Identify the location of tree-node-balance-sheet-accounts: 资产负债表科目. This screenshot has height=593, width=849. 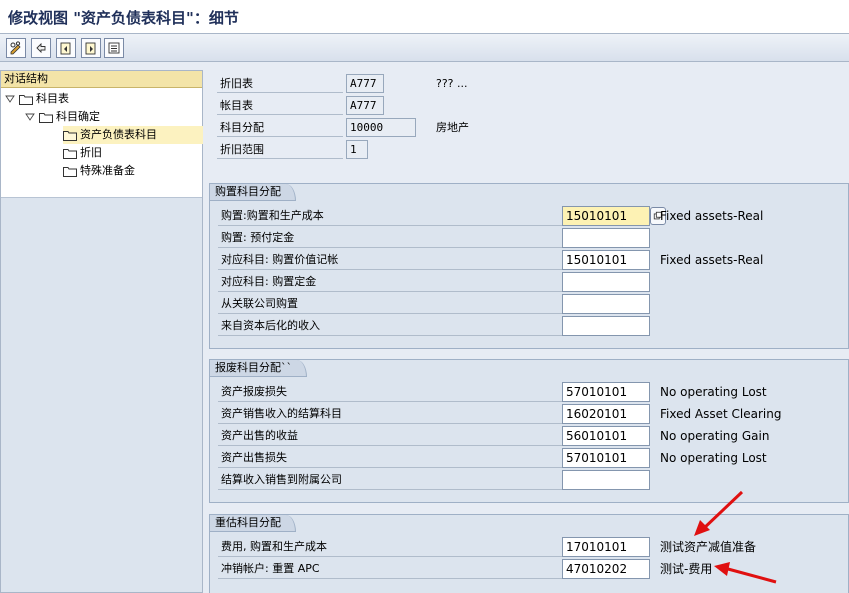
(133, 135).